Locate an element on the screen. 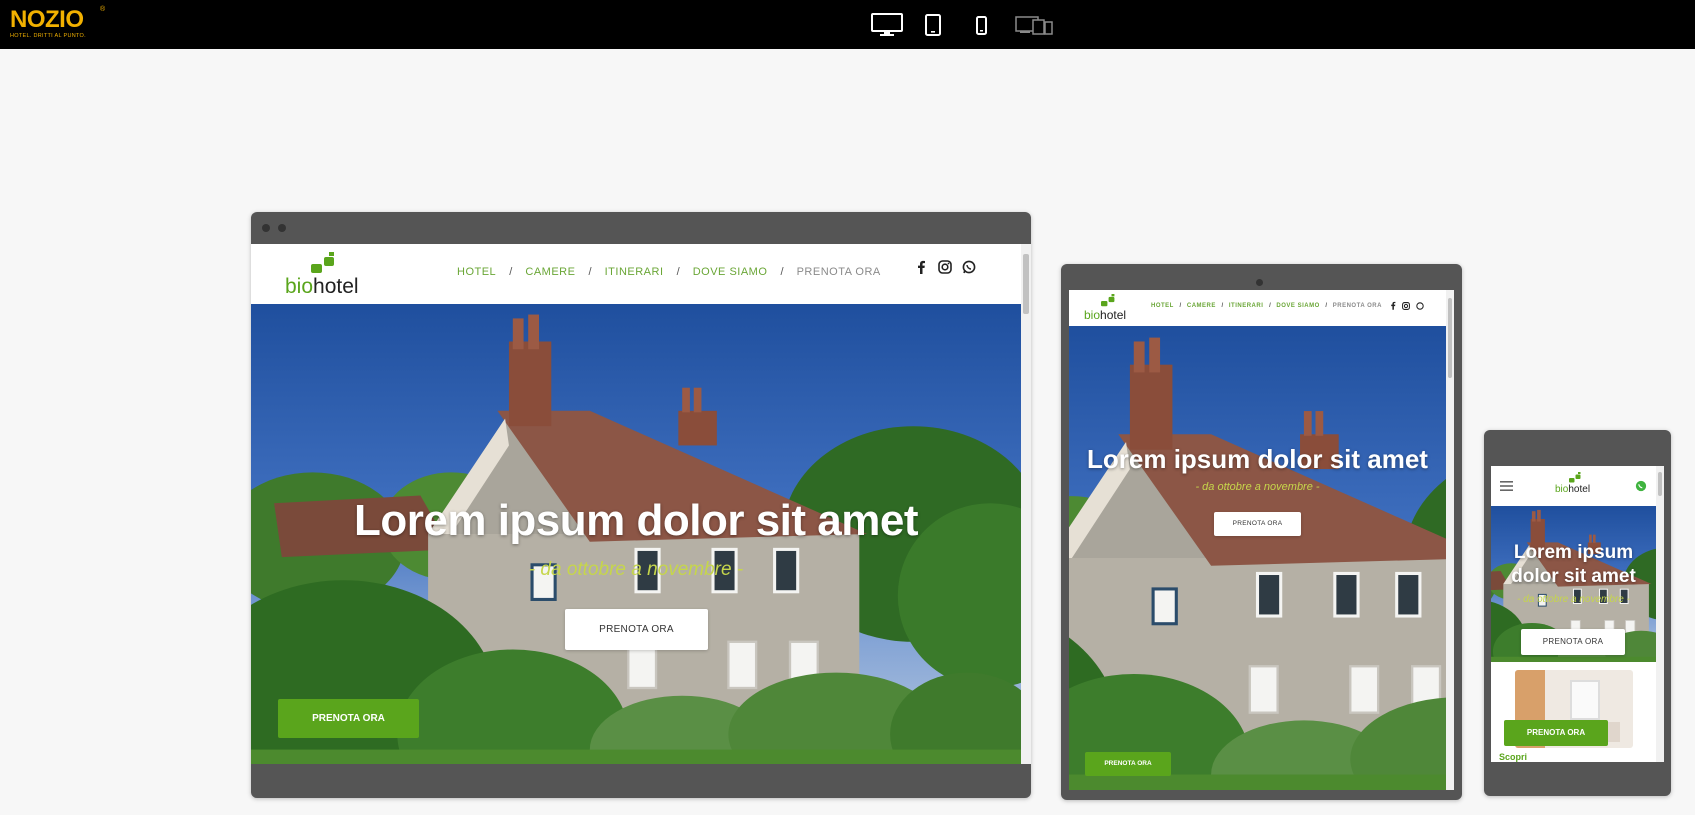 Image resolution: width=1695 pixels, height=815 pixels. tablet-scrollbar-thumb is located at coordinates (1450, 338).